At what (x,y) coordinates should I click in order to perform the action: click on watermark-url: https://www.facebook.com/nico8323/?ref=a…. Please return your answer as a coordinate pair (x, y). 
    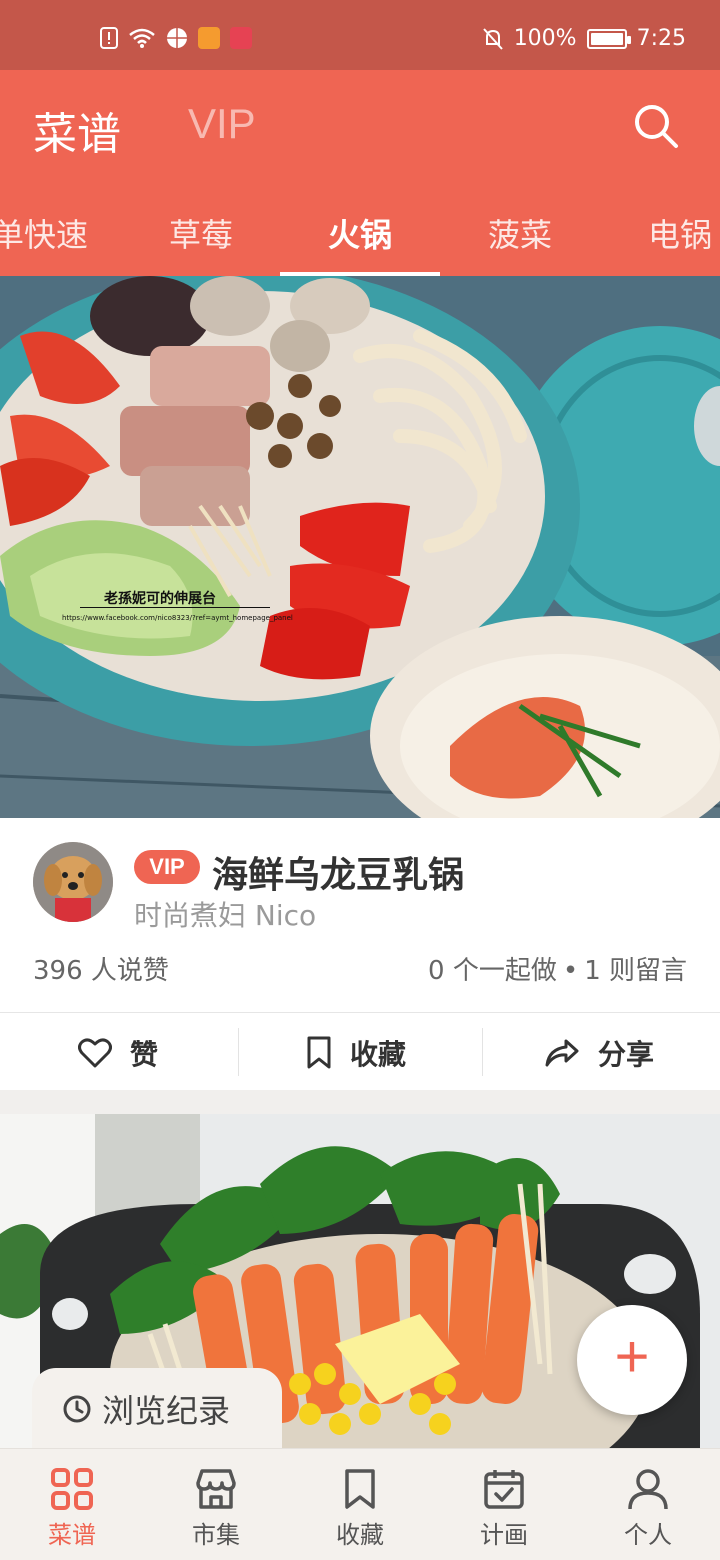
    Looking at the image, I should click on (177, 618).